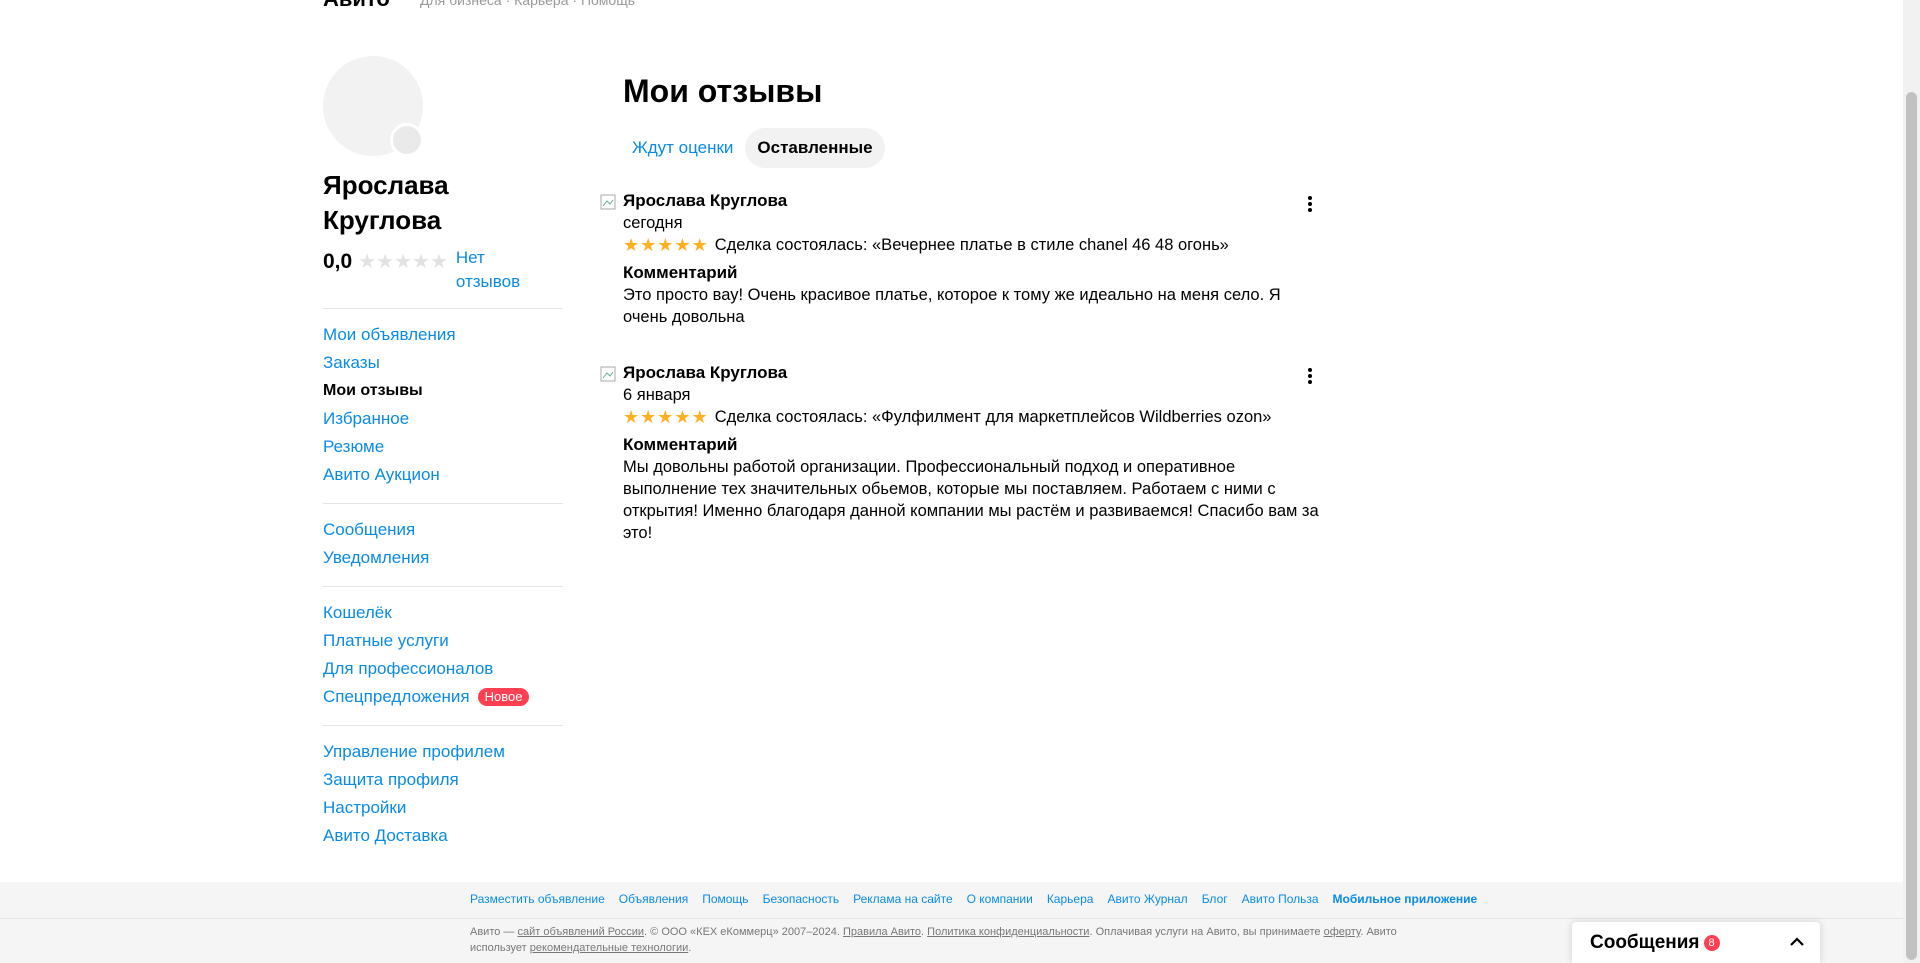 The width and height of the screenshot is (1920, 963). Describe the element at coordinates (690, 948) in the screenshot. I see `legal-text: .` at that location.